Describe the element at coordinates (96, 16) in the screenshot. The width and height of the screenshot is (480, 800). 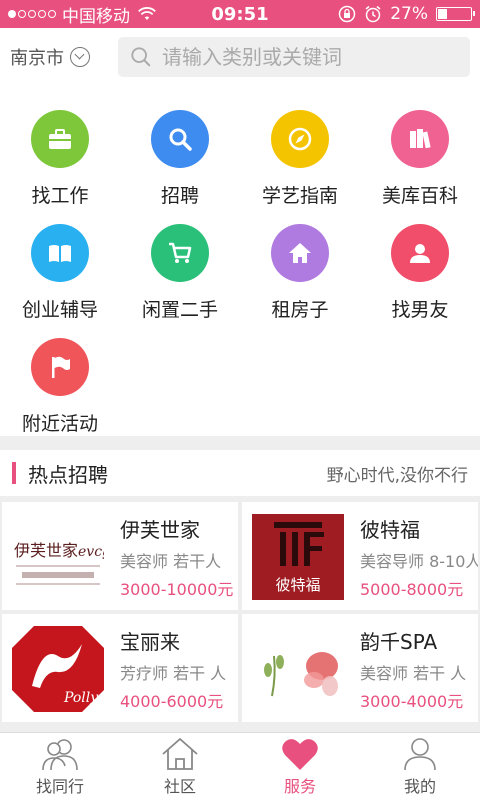
I see `carrier-name: 中国移动` at that location.